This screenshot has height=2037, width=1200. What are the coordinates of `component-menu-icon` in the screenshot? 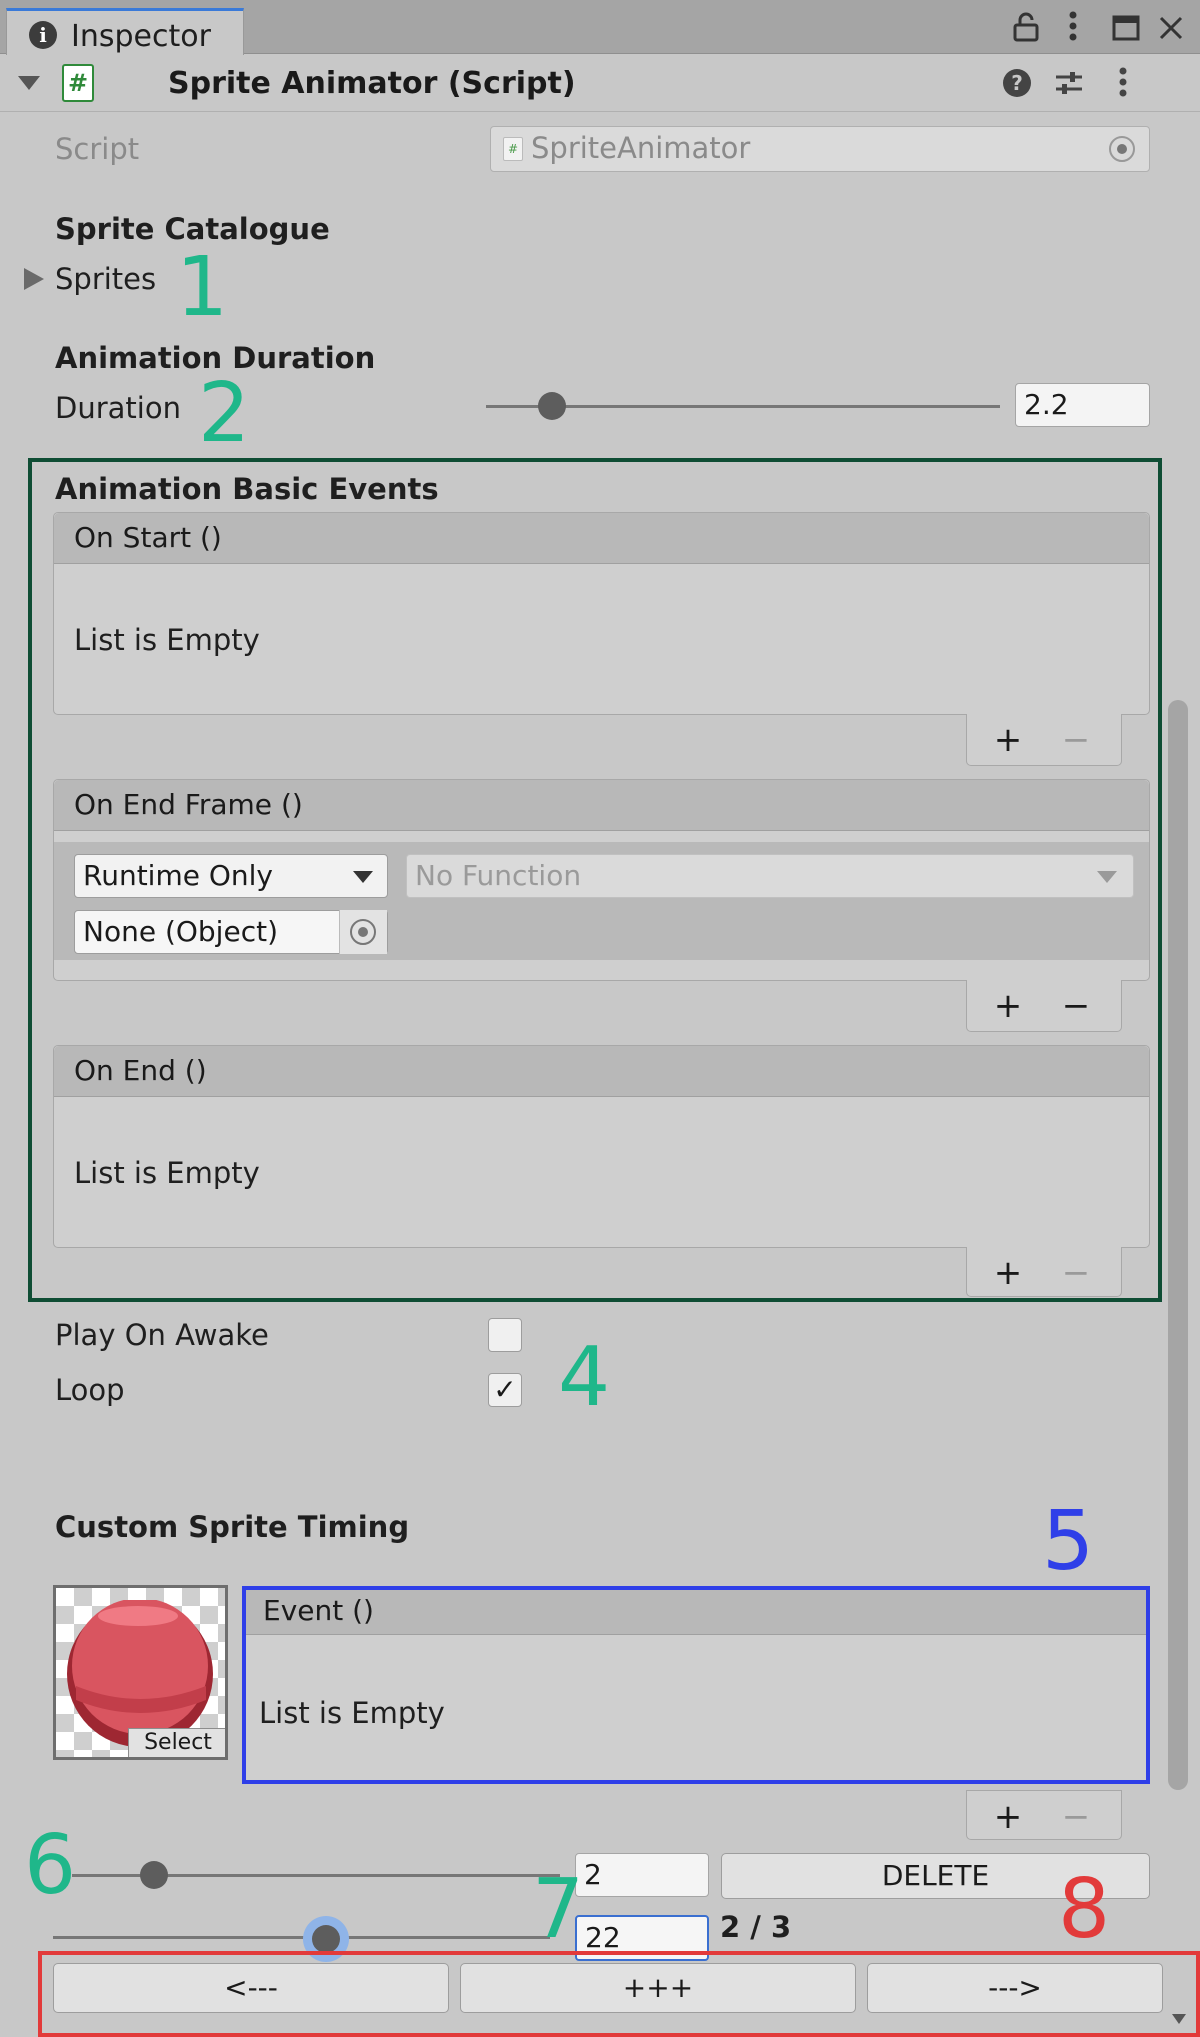 It's located at (1123, 84).